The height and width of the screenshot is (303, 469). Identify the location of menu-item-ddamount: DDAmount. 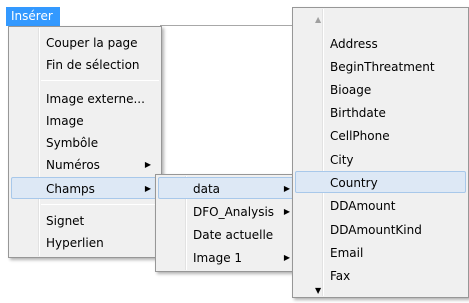
(380, 205).